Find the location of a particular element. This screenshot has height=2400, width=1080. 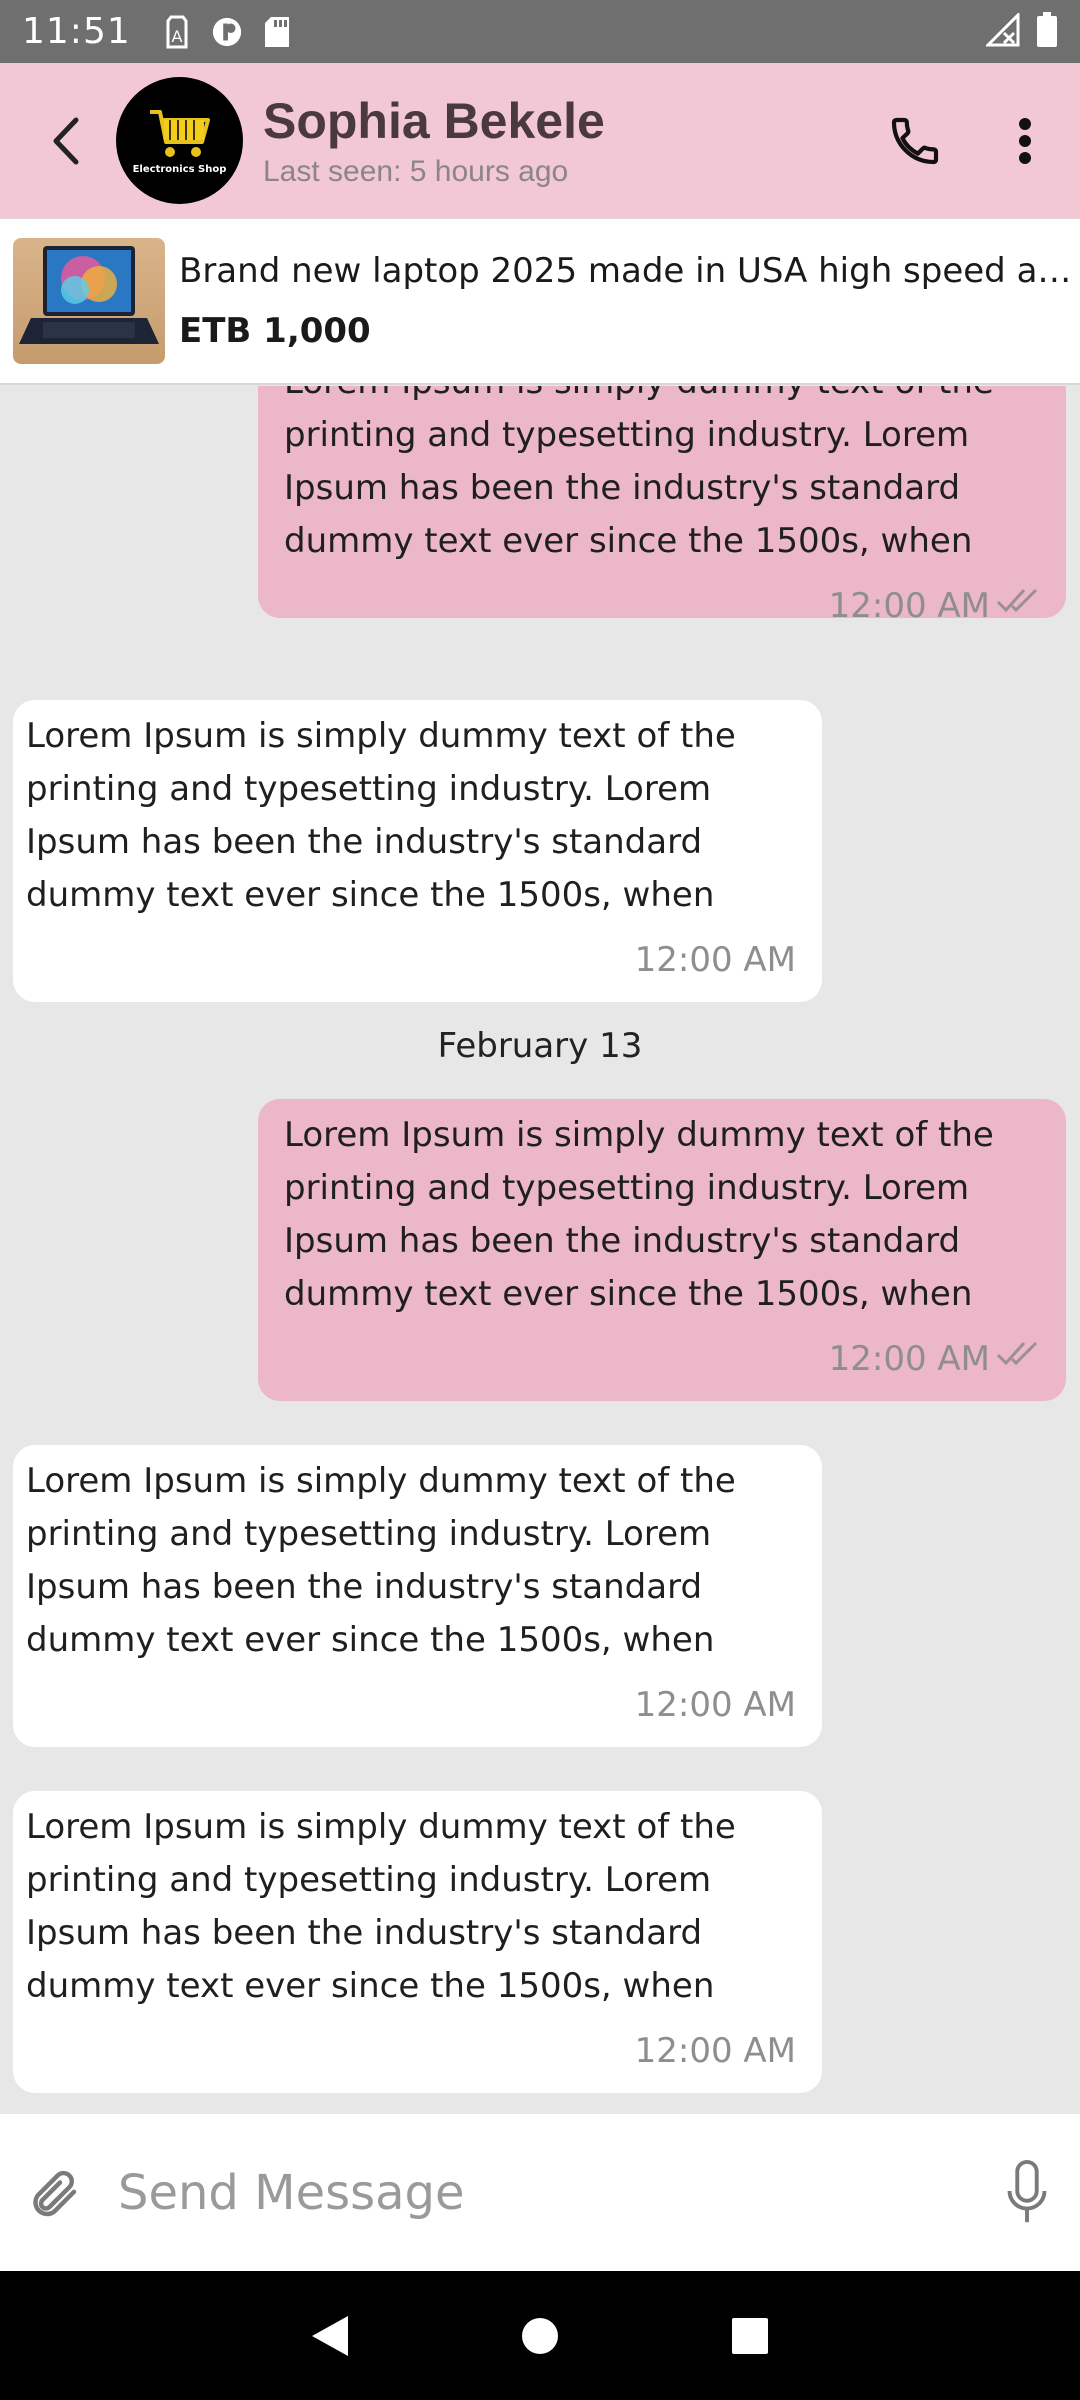

avatar: Electronics Shop is located at coordinates (179, 140).